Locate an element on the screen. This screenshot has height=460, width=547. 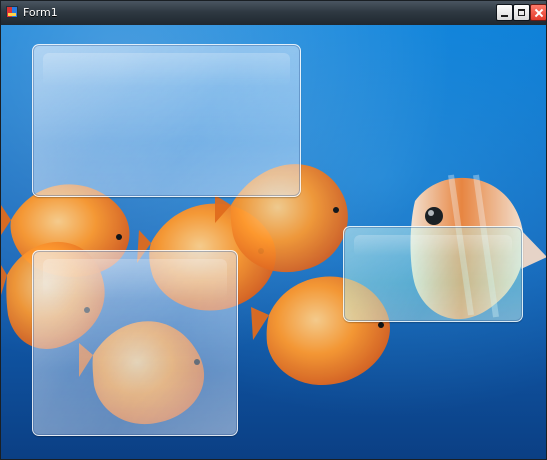
minimize-button is located at coordinates (504, 12).